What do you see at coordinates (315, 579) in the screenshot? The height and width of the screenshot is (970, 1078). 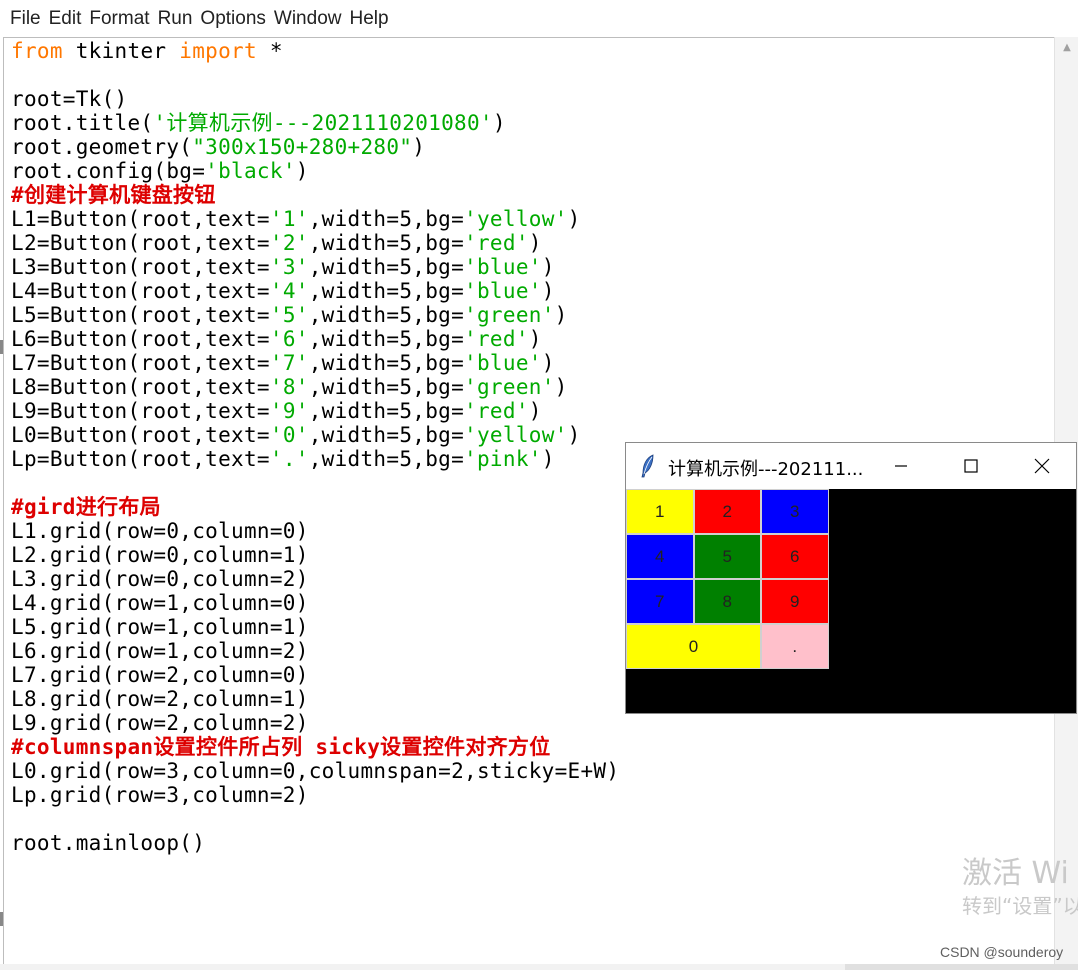 I see `code-line: L3.grid(row=0,column=2)` at bounding box center [315, 579].